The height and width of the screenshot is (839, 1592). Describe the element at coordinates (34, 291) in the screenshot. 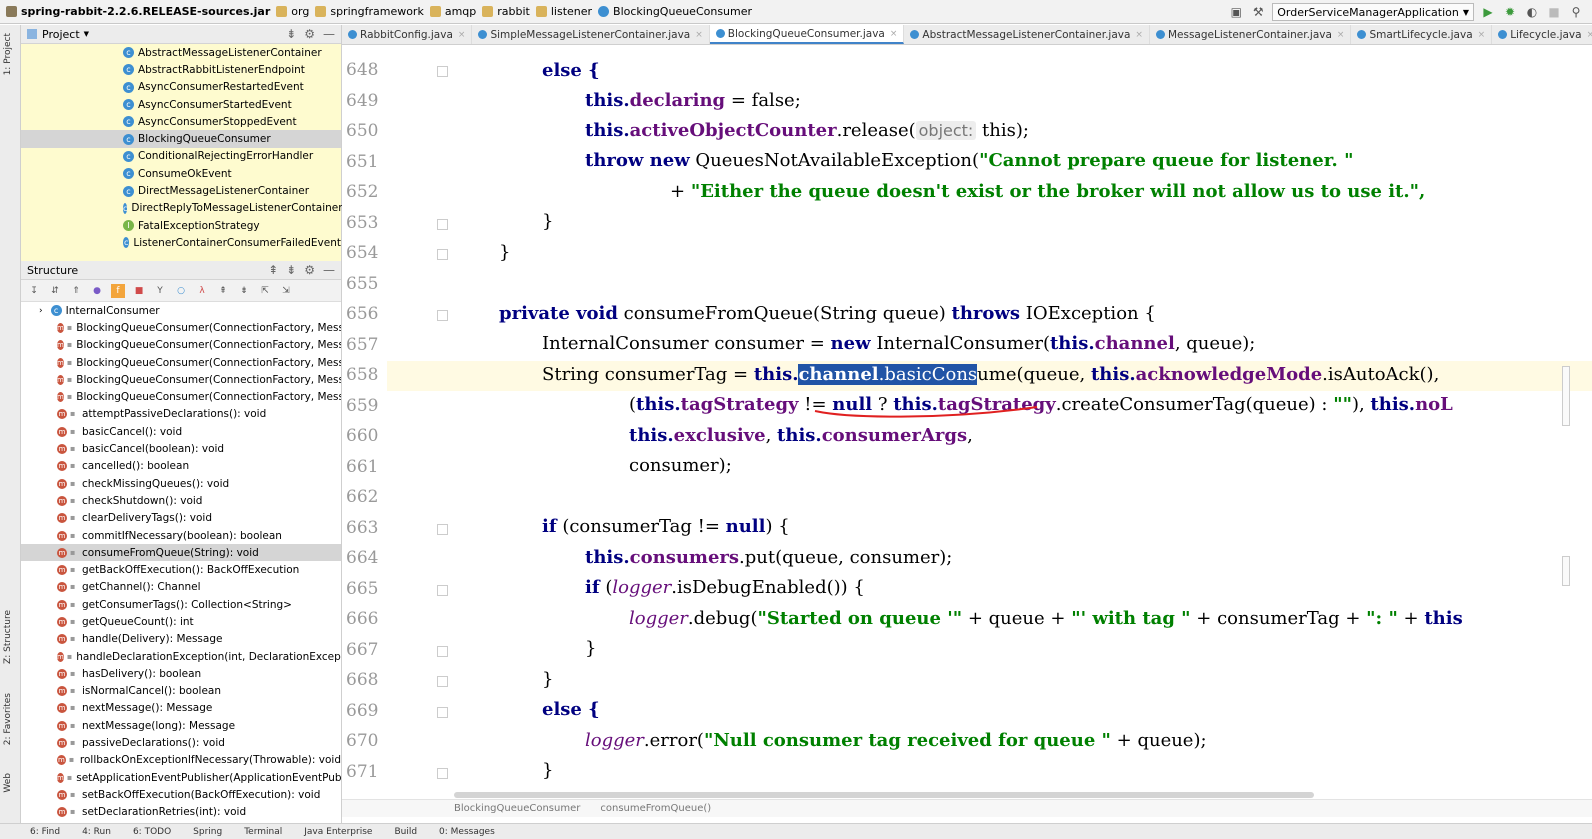

I see `sort-alpha-icon: ↧` at that location.